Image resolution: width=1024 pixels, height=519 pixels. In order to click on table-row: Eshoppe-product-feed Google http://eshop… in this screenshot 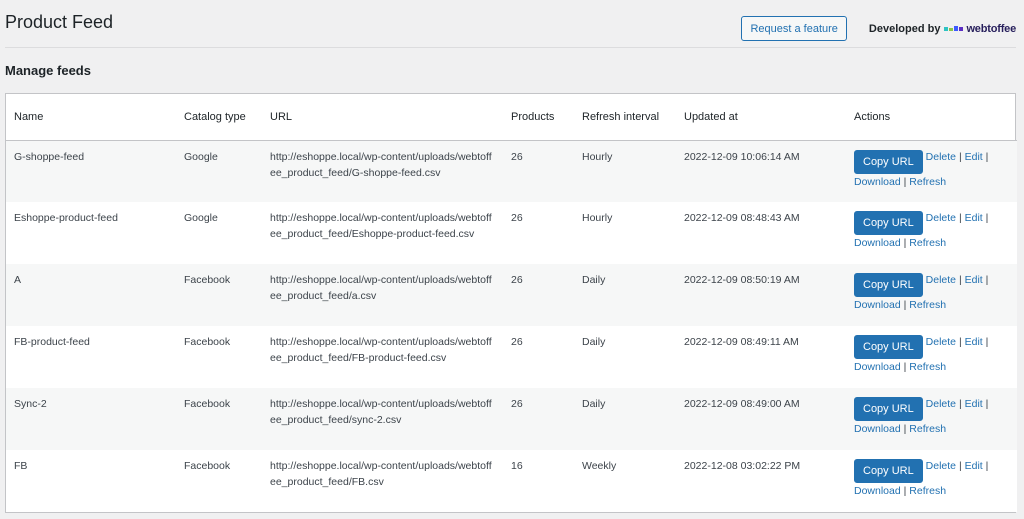, I will do `click(511, 233)`.